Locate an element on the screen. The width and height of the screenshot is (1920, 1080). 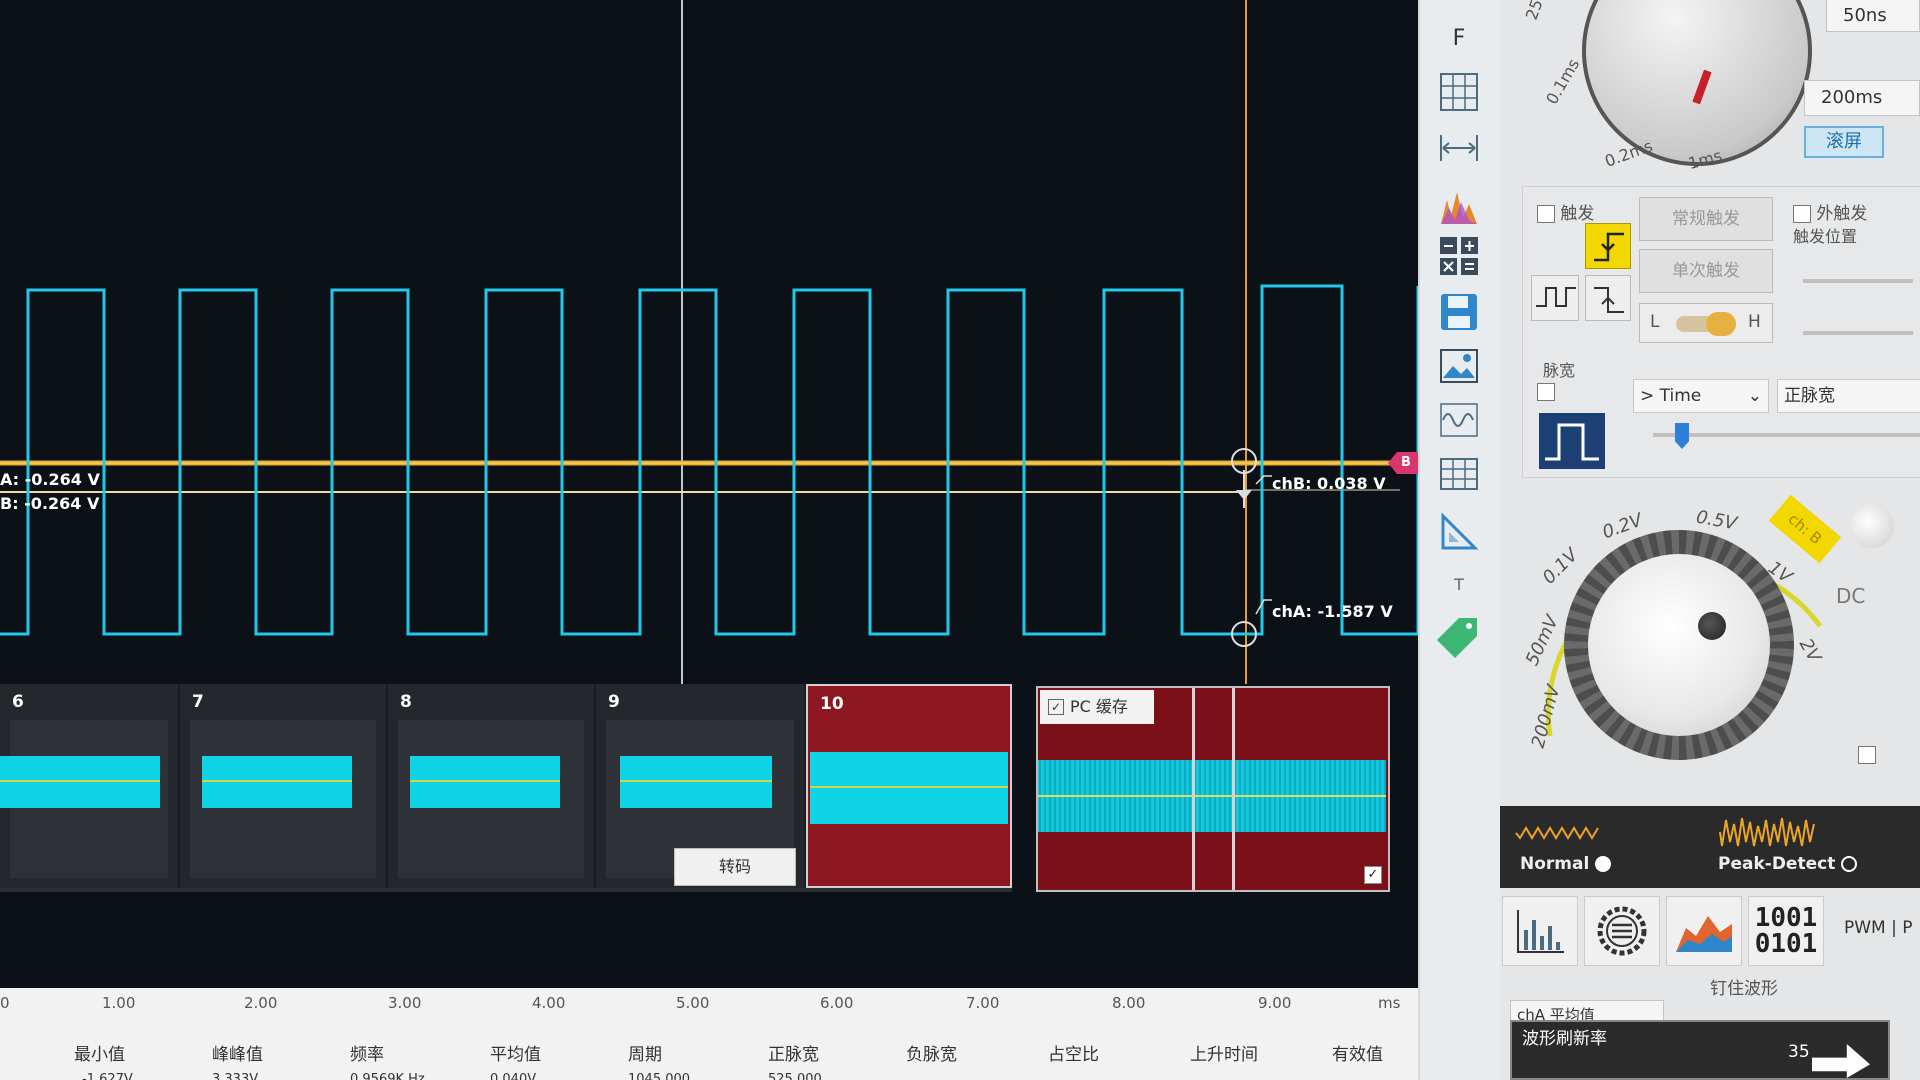
table-icon is located at coordinates (1459, 474).